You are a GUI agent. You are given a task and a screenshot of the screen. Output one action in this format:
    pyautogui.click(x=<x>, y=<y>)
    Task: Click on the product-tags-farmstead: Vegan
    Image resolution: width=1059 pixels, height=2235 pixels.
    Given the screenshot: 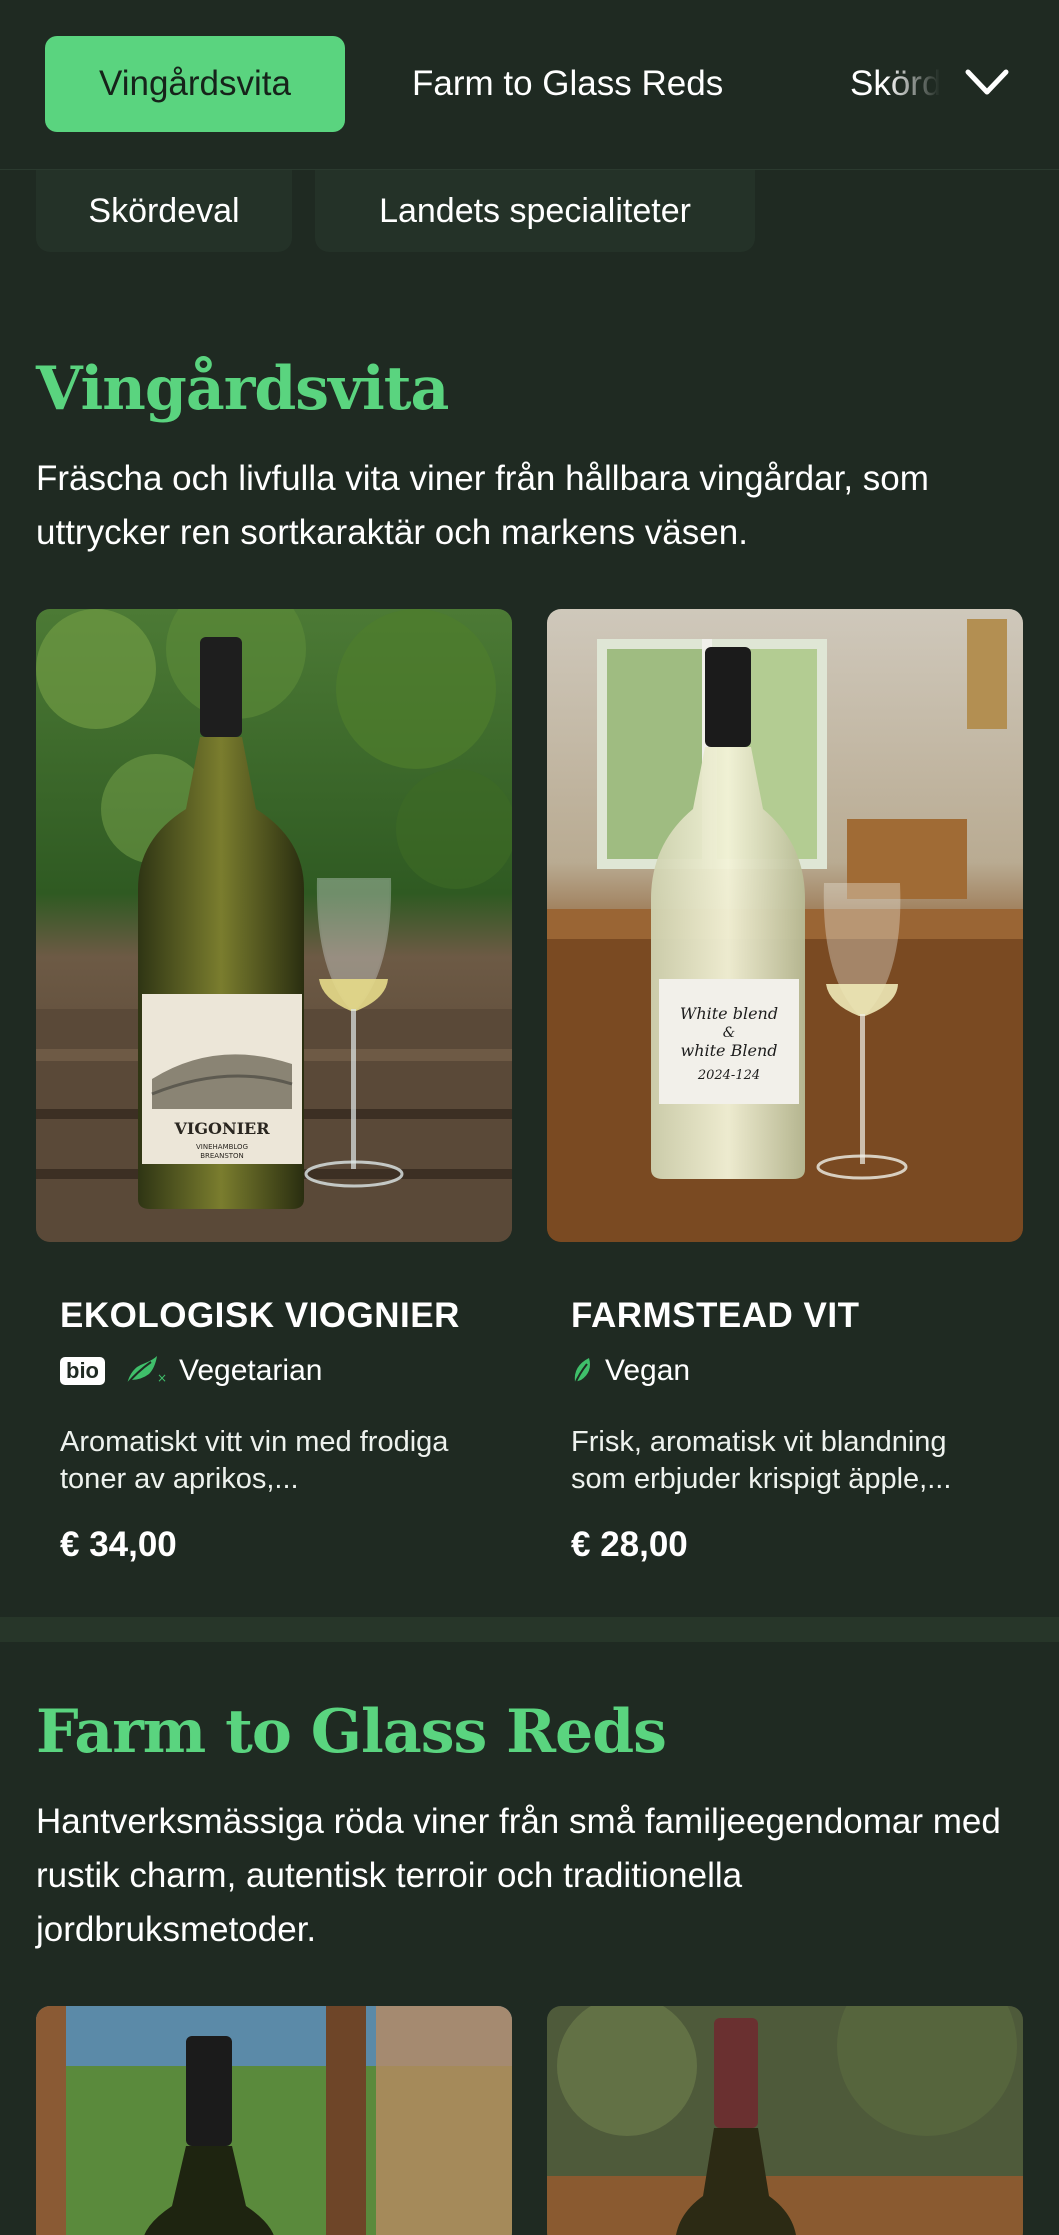 What is the action you would take?
    pyautogui.click(x=630, y=1371)
    